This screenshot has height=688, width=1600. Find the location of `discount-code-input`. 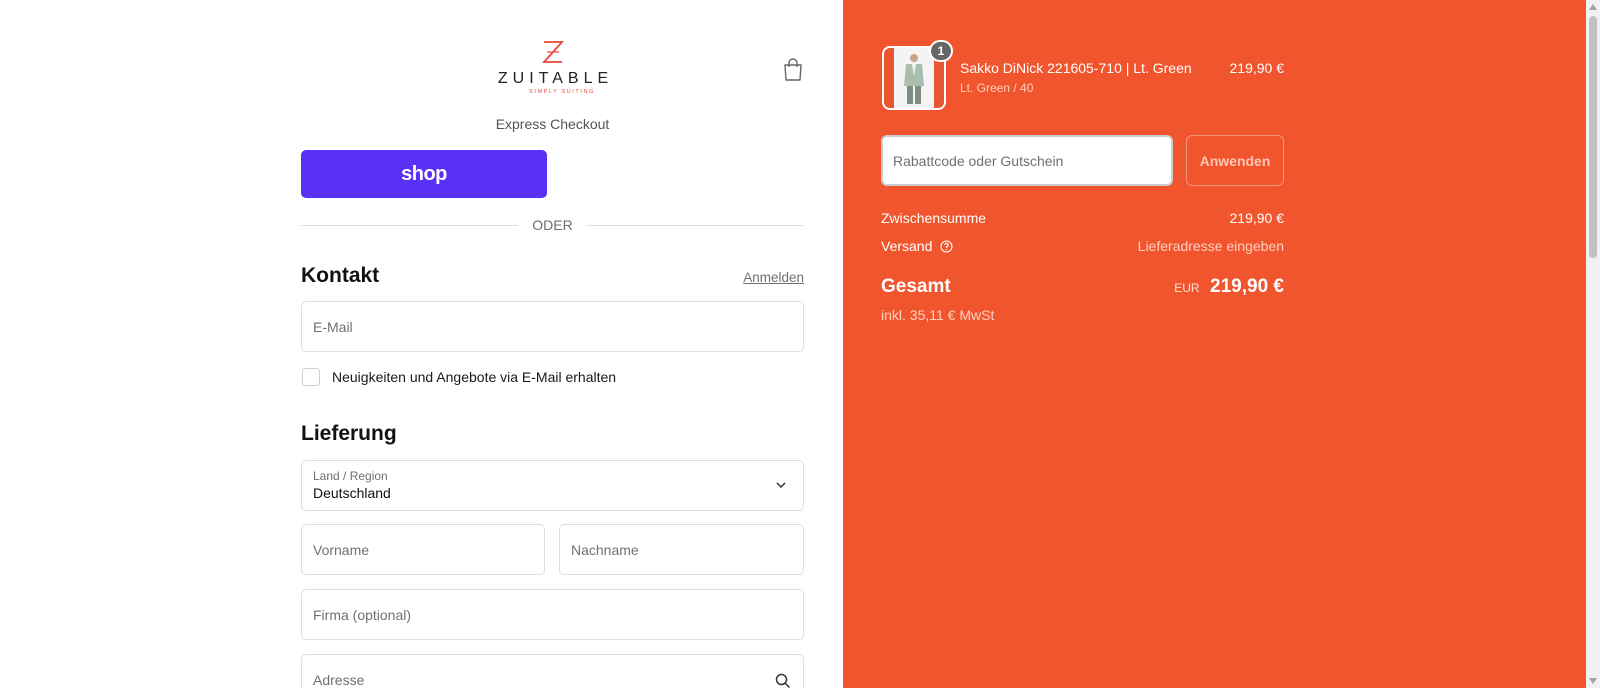

discount-code-input is located at coordinates (1027, 160).